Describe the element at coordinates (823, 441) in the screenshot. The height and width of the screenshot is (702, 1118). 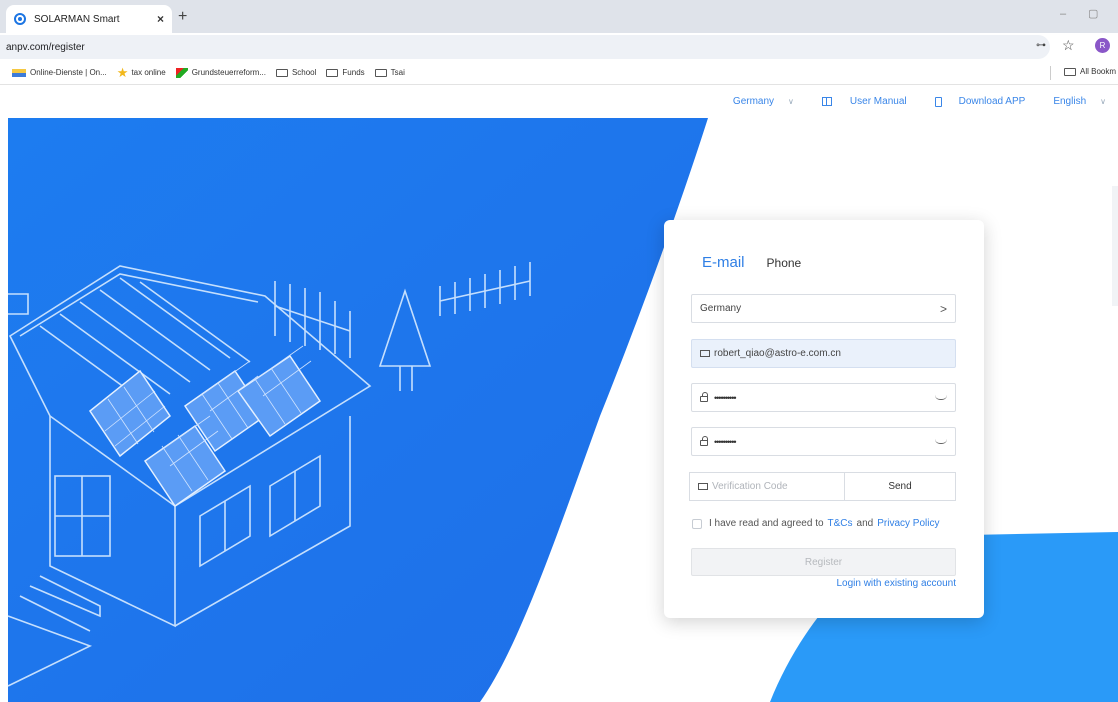
I see `confirm-password-field: ••••••••••` at that location.